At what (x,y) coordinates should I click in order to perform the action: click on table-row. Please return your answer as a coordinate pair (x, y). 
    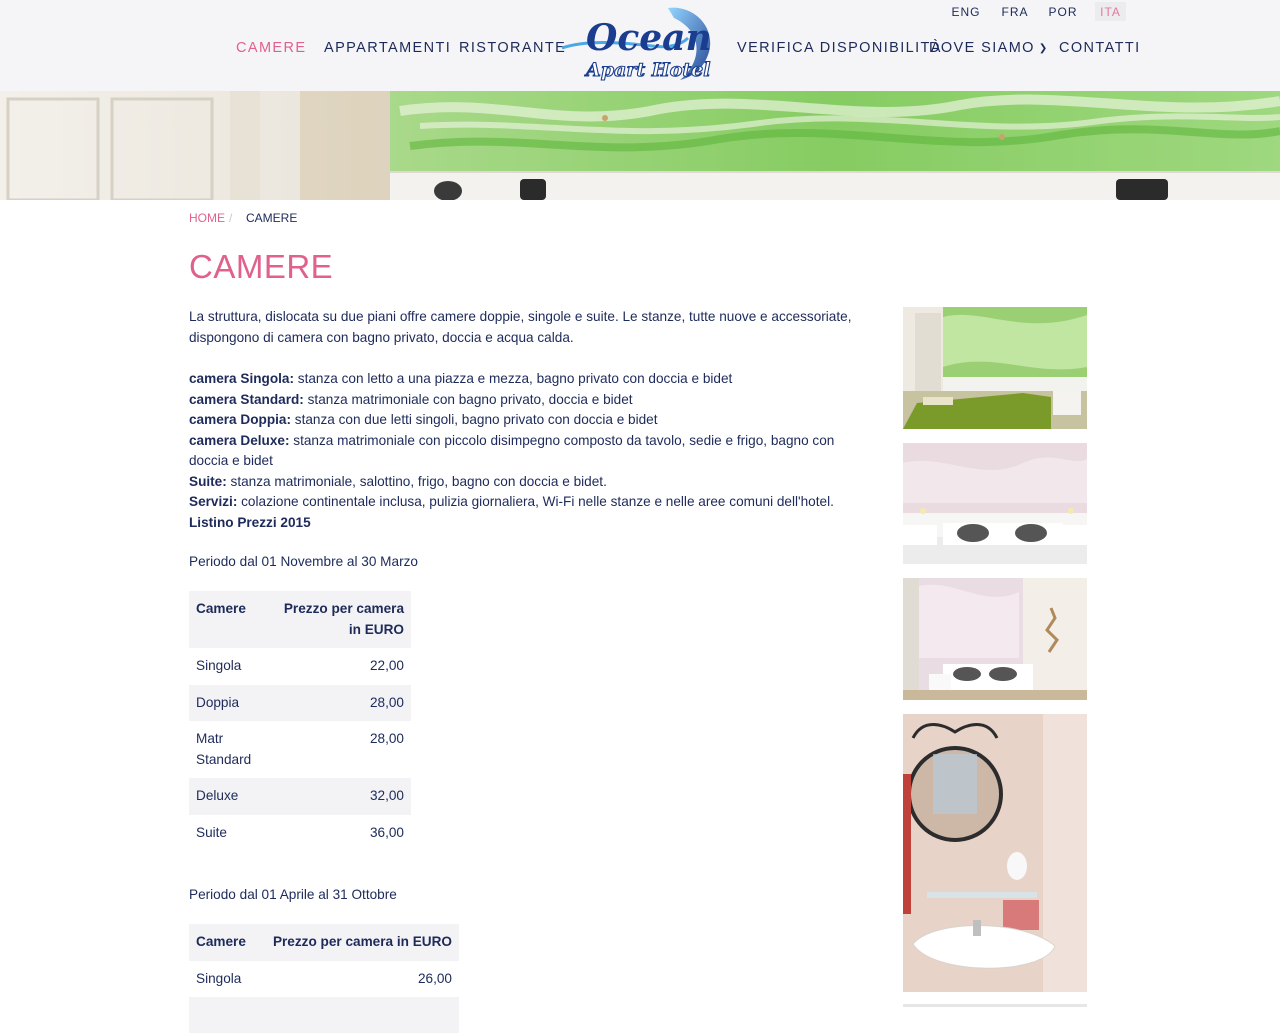
    Looking at the image, I should click on (324, 1015).